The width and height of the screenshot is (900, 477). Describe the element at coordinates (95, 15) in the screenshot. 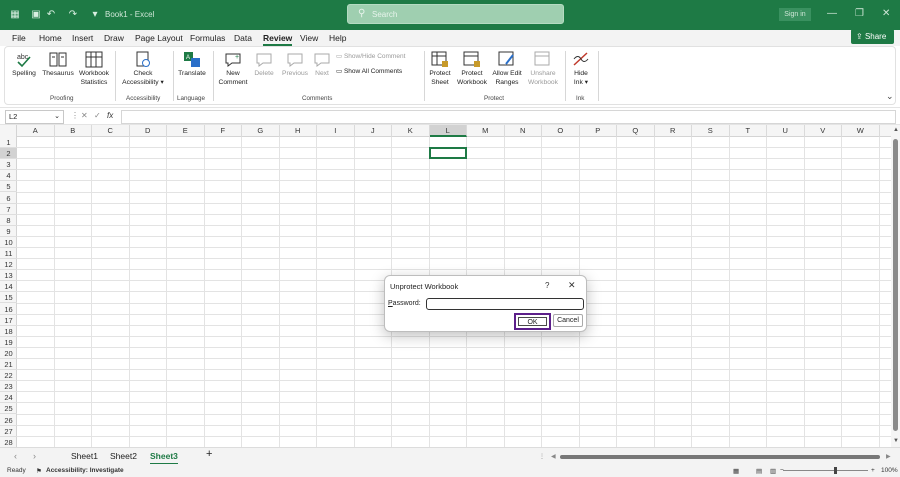

I see `customize-icon: ▾` at that location.